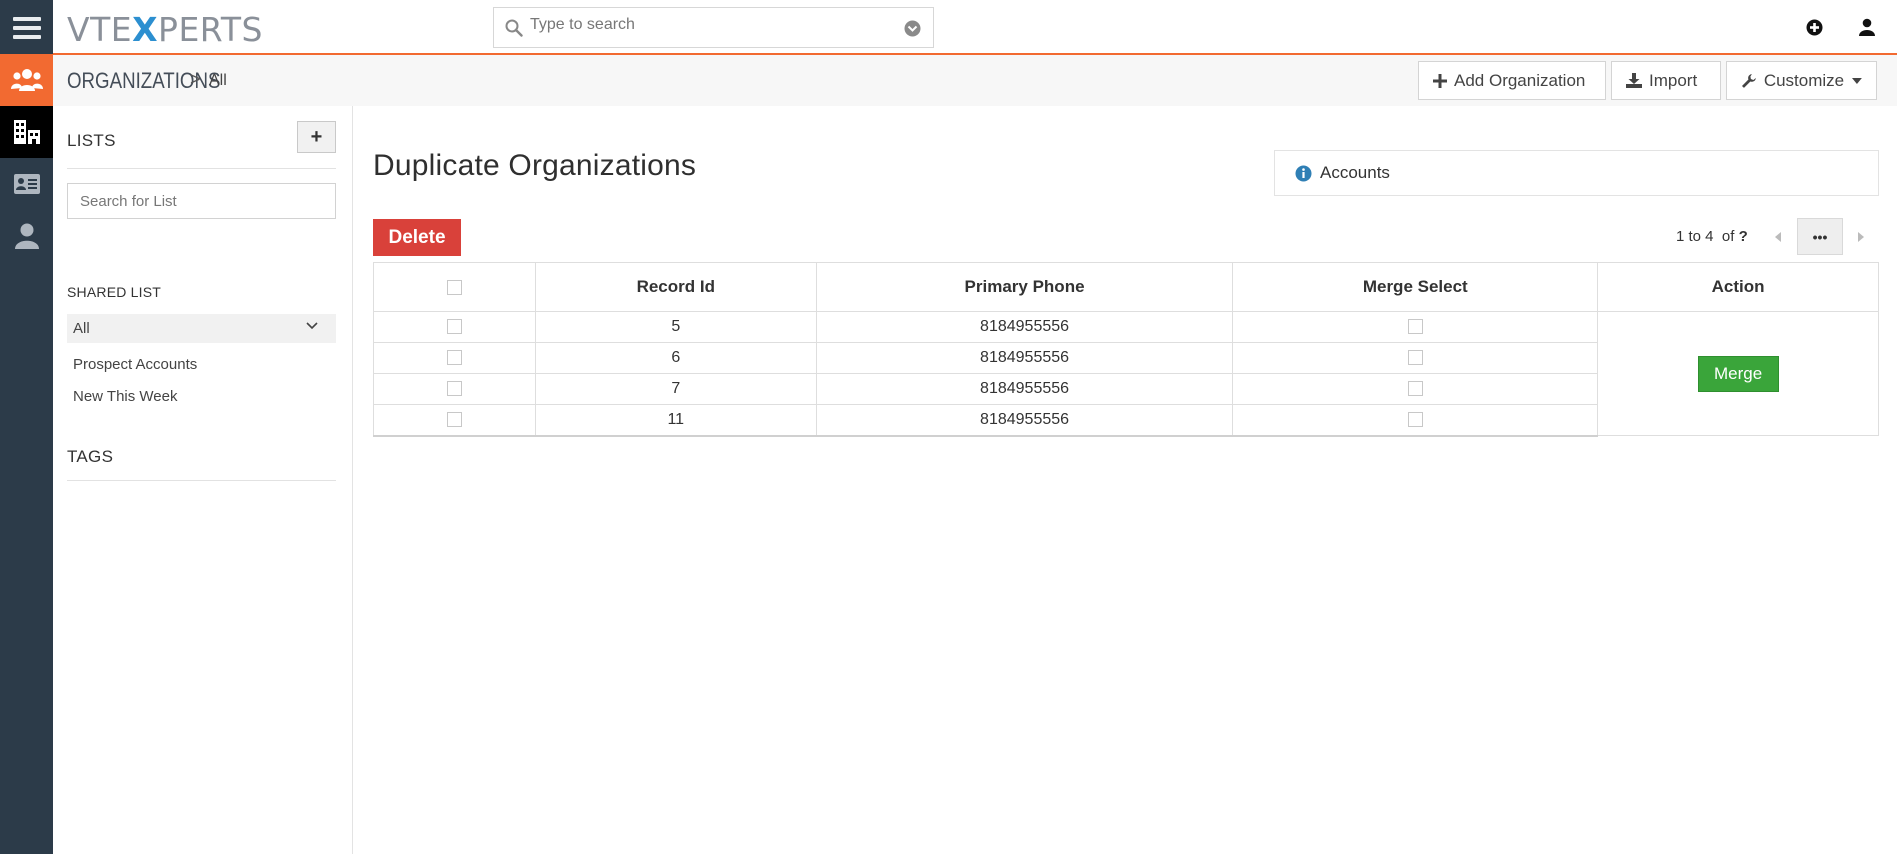 The width and height of the screenshot is (1897, 854). I want to click on search-icon, so click(514, 28).